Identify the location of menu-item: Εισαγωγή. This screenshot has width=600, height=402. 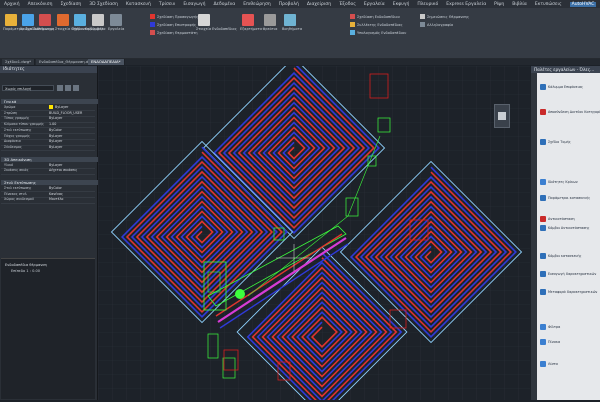
(194, 4).